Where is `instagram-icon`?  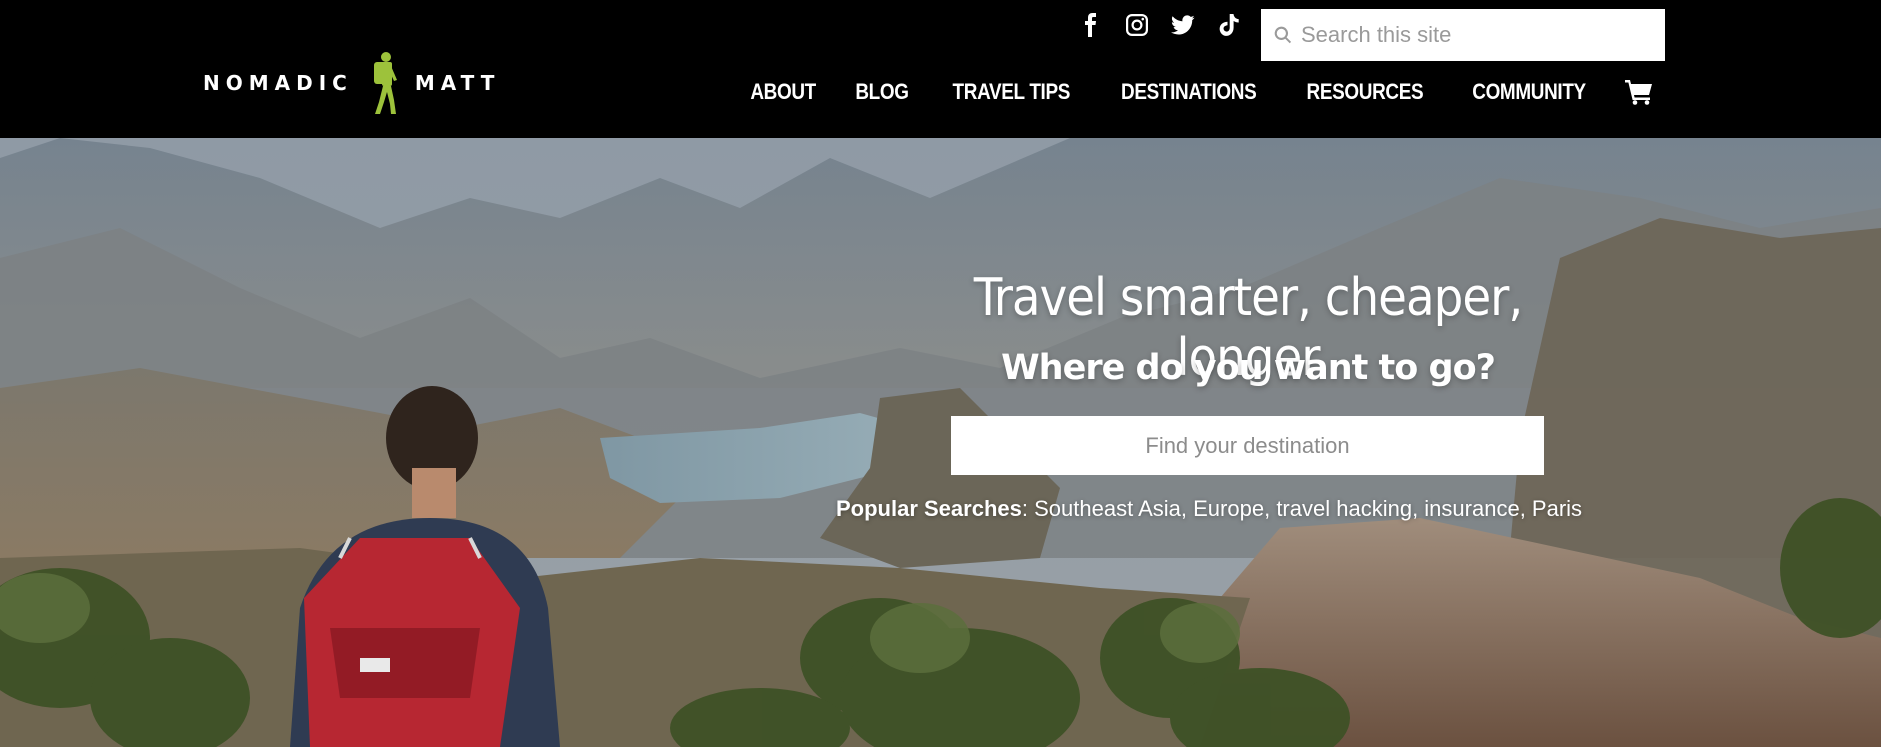
instagram-icon is located at coordinates (1137, 25).